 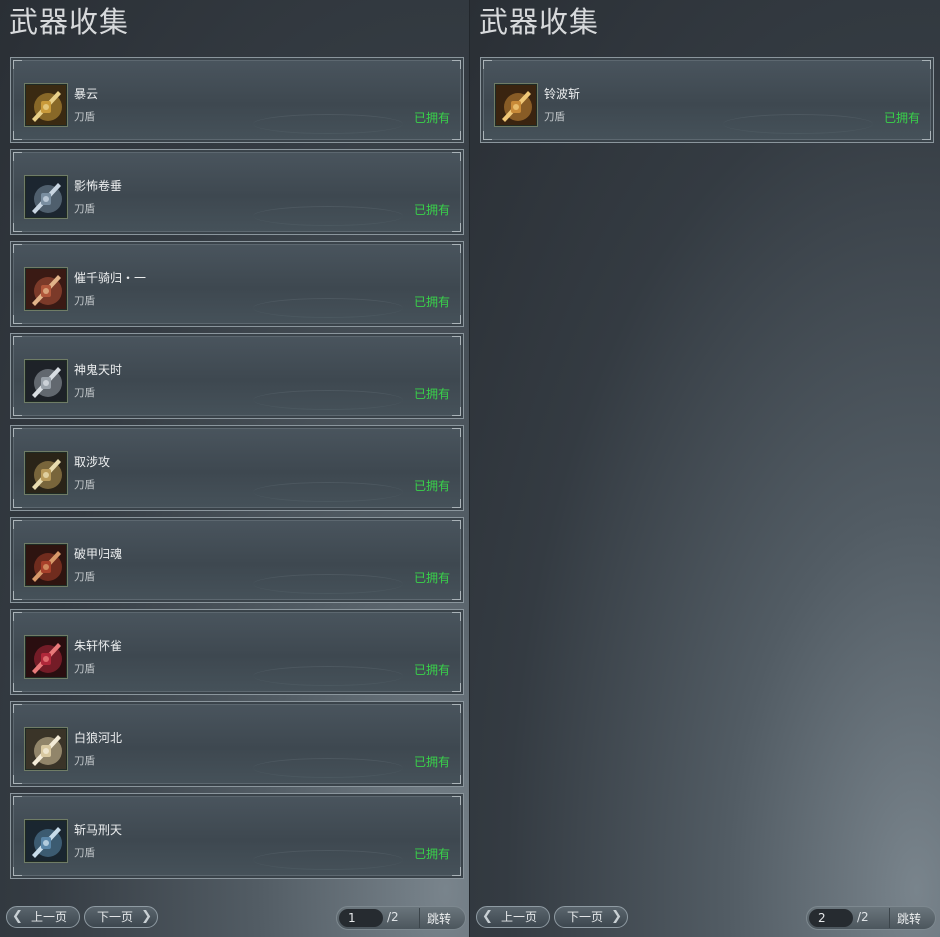 What do you see at coordinates (98, 186) in the screenshot?
I see `weapon-name: 影怖卷垂` at bounding box center [98, 186].